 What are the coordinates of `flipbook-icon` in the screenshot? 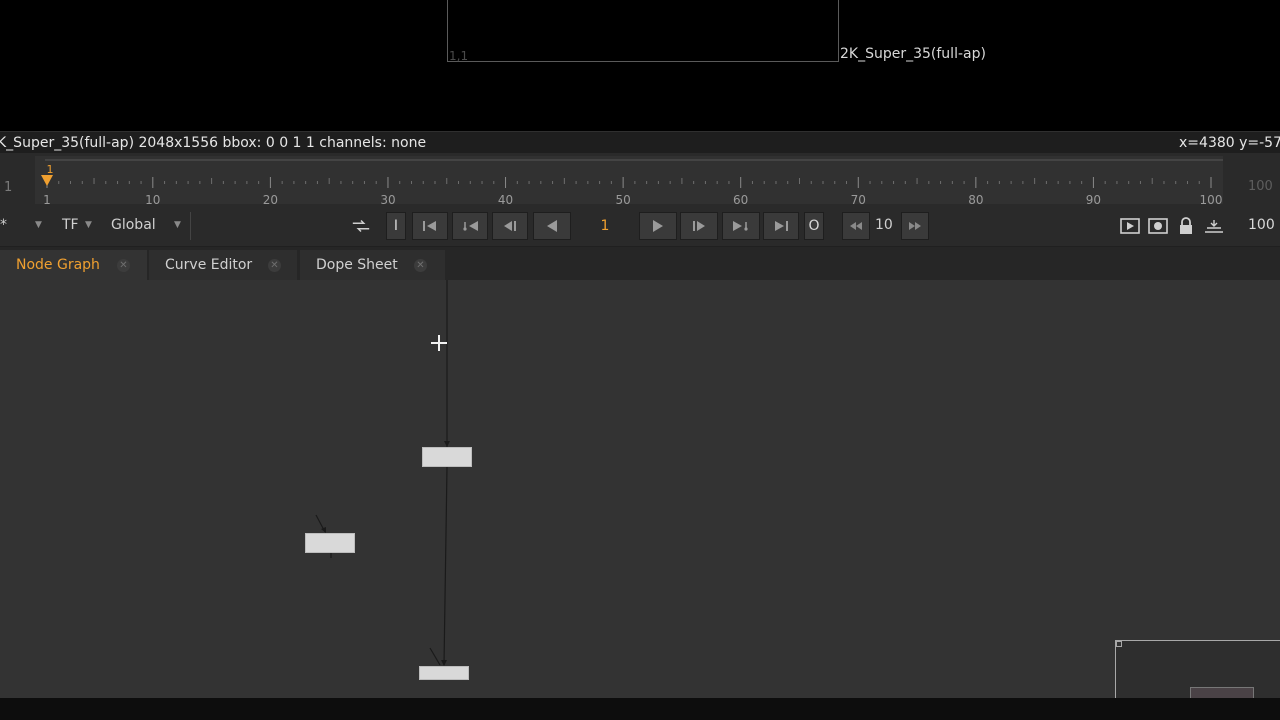 It's located at (1130, 226).